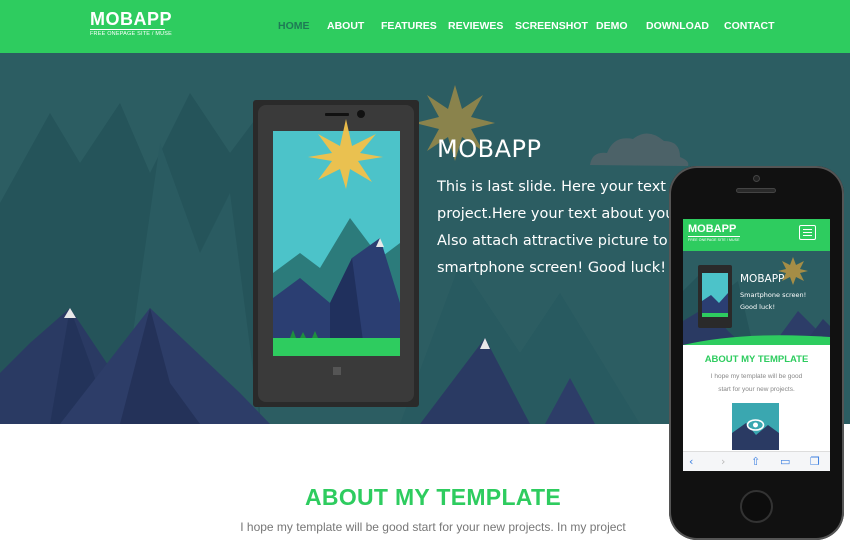  I want to click on nav-home: HOME, so click(294, 26).